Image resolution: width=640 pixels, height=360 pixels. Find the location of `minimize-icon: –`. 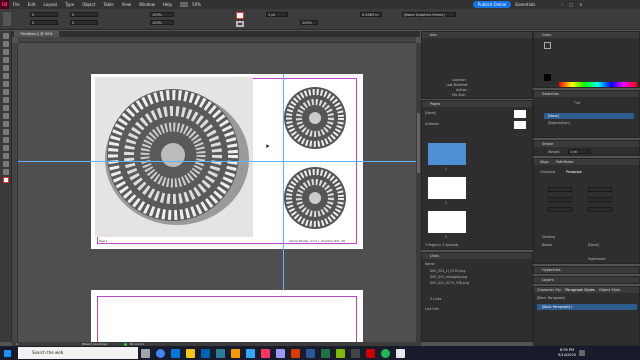

minimize-icon: – is located at coordinates (562, 4).